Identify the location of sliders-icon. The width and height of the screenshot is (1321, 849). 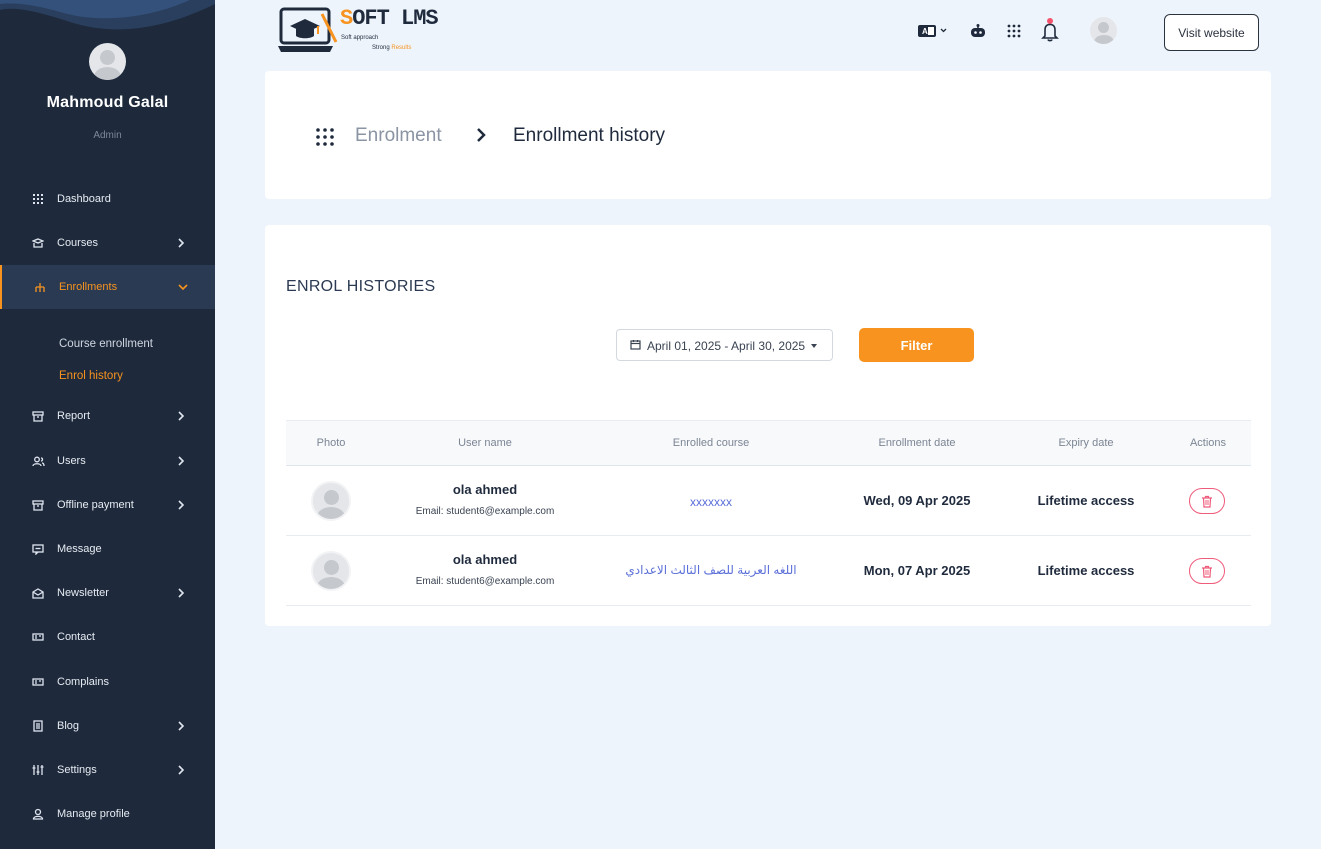
(38, 770).